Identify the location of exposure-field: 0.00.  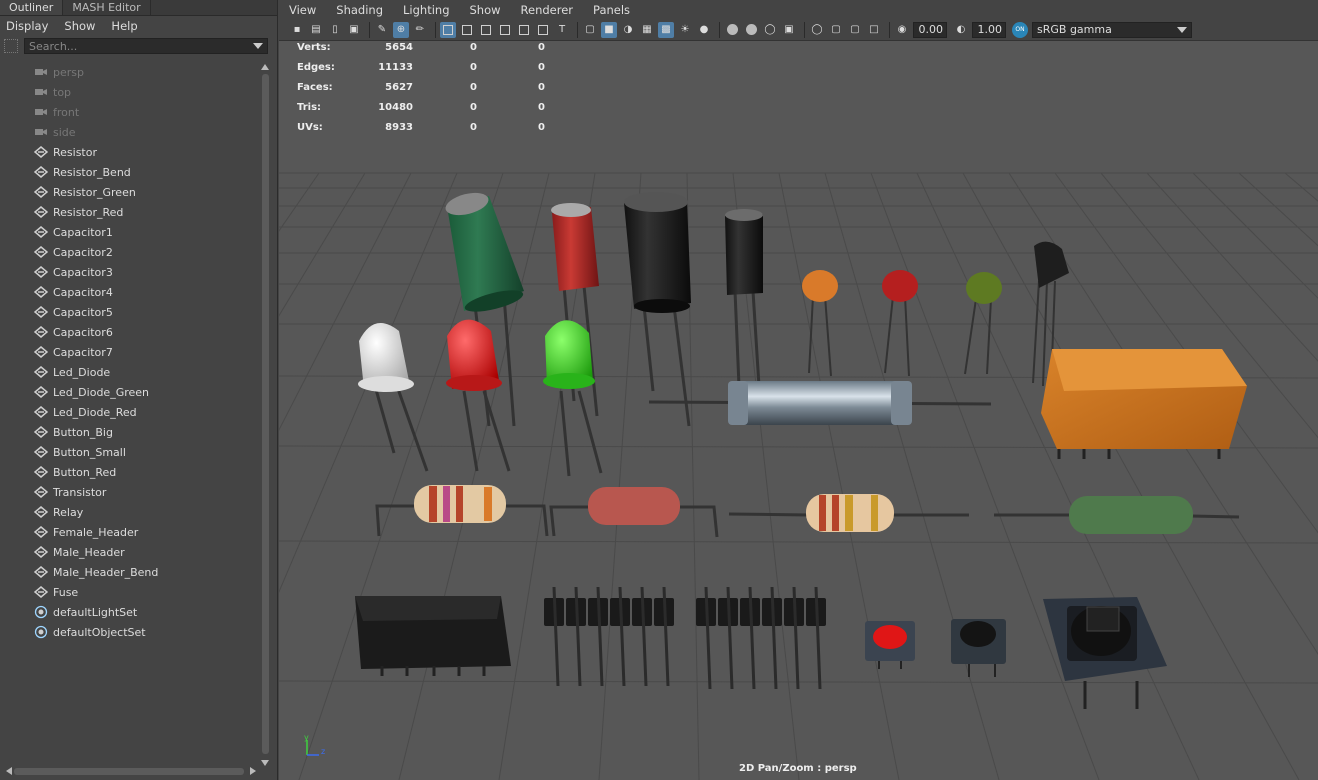
(930, 29).